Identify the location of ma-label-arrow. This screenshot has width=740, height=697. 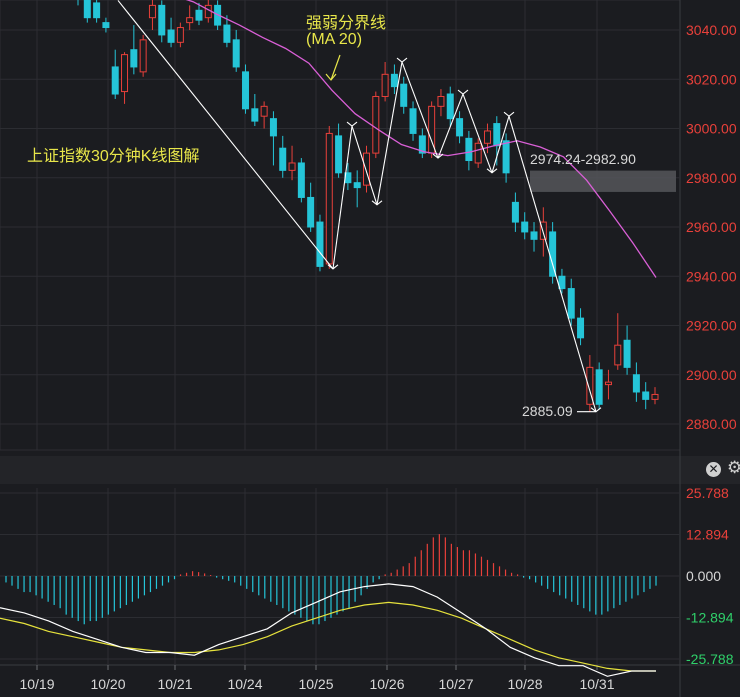
(335, 67).